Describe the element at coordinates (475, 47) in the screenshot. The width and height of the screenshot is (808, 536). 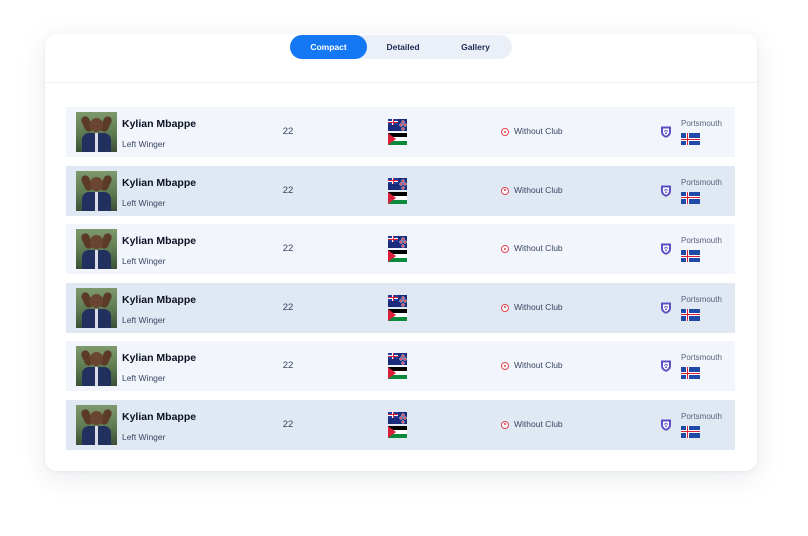
I see `tab-gallery: Gallery` at that location.